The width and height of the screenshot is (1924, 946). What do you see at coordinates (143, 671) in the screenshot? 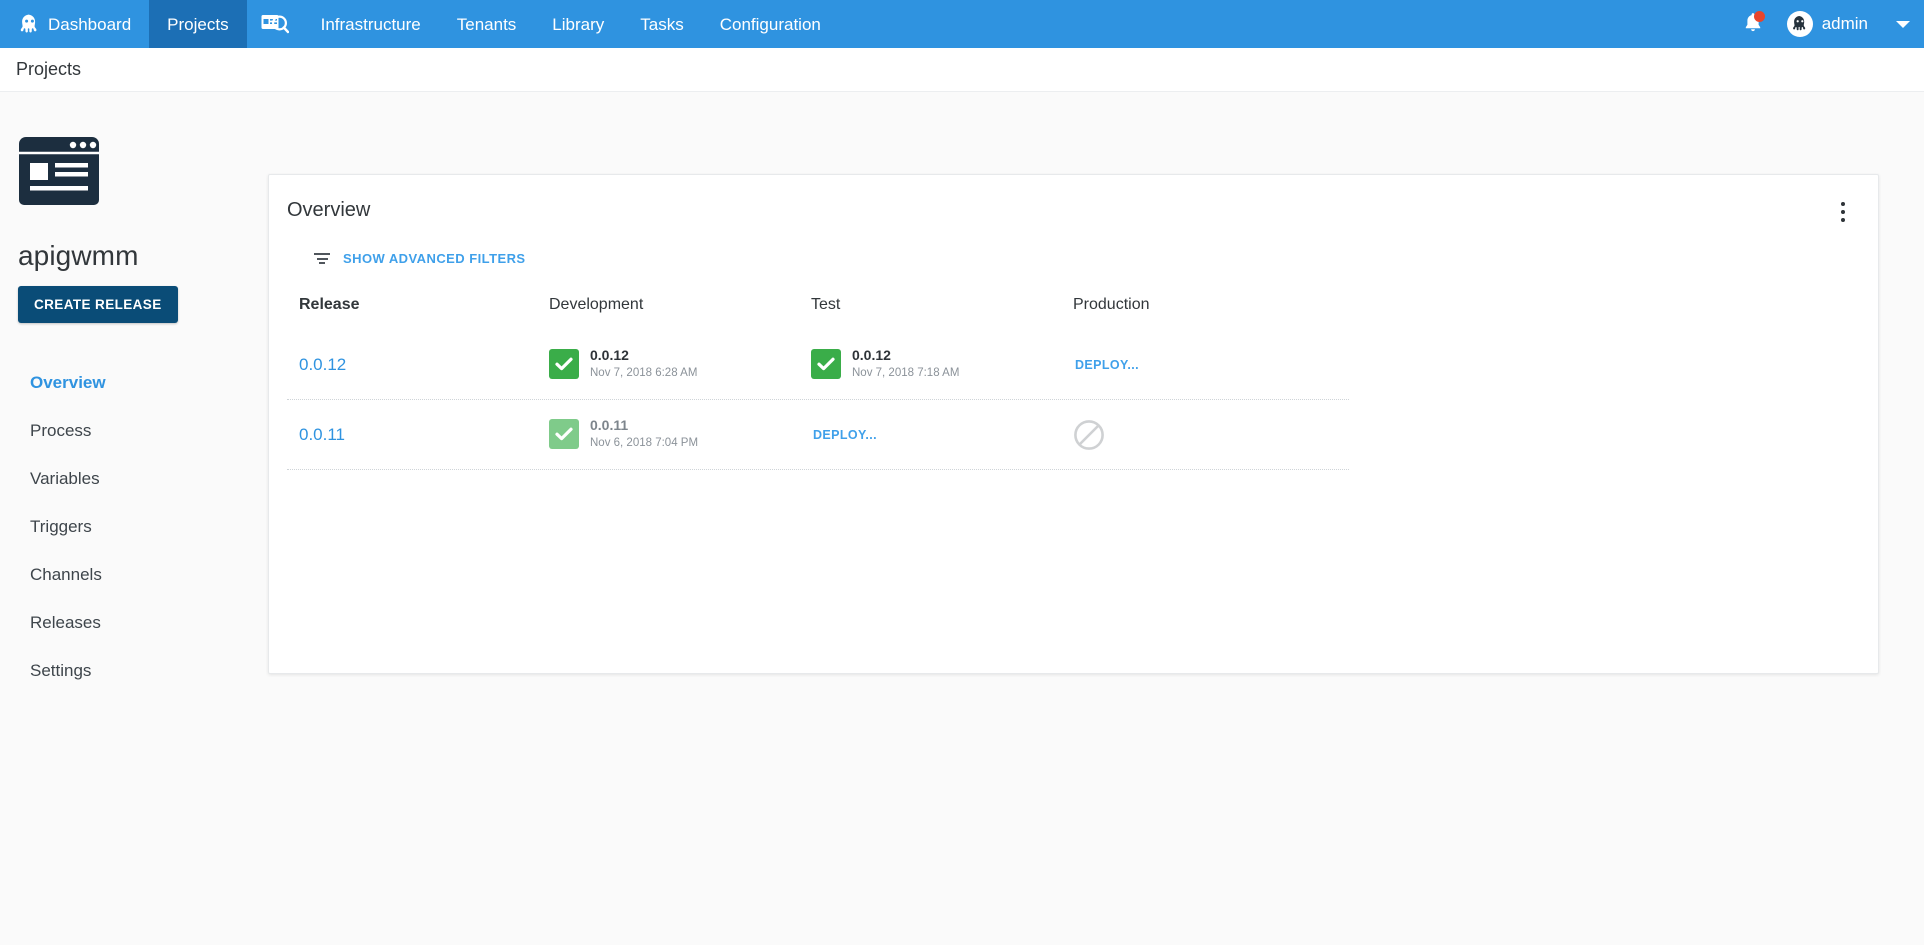
I see `sidebar-item-settings: Settings` at bounding box center [143, 671].